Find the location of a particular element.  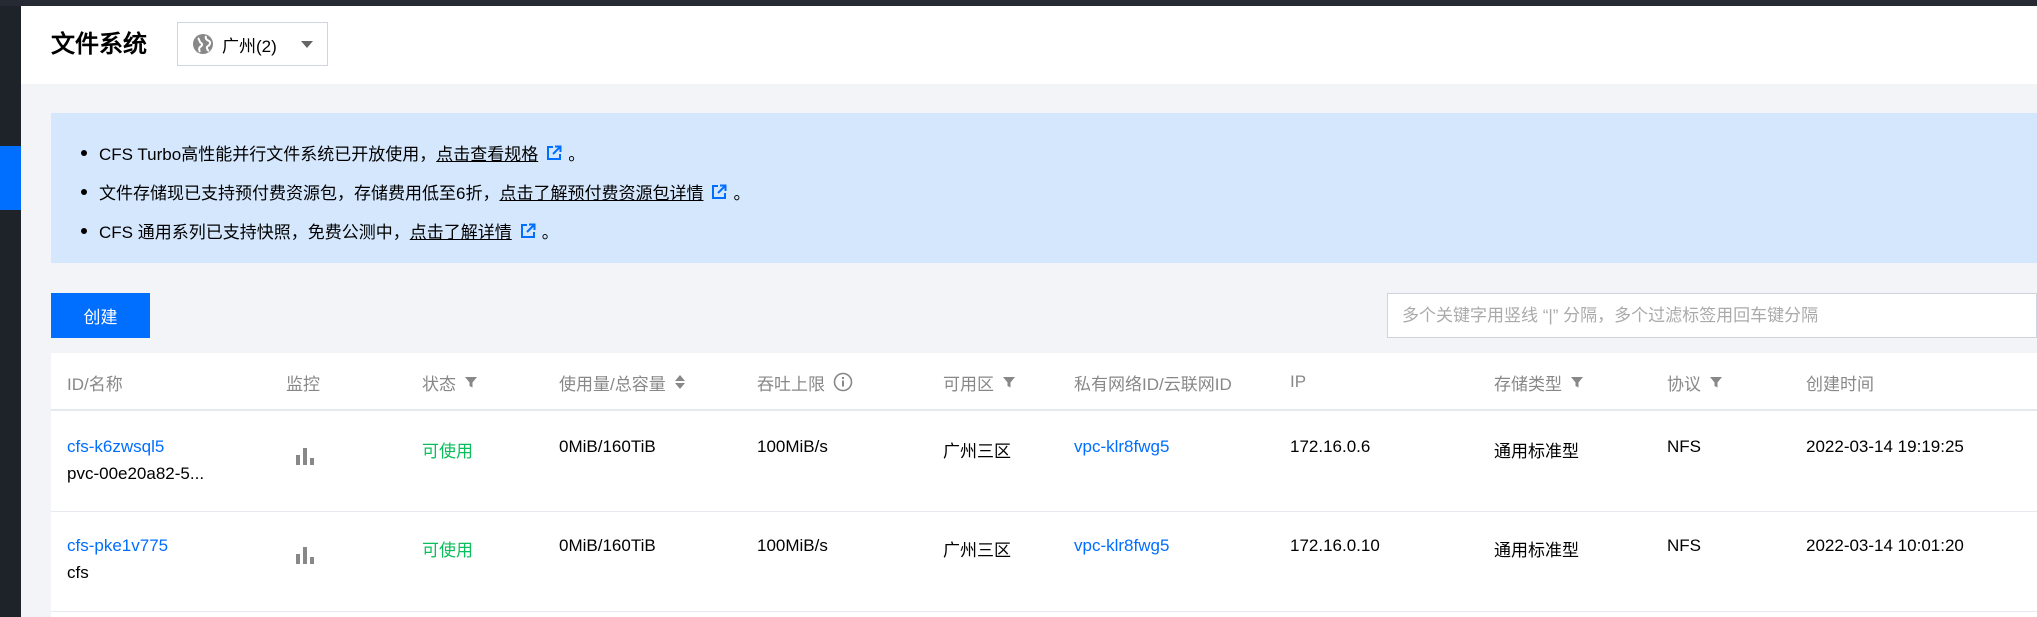

column-header-storage: 存储类型 is located at coordinates (1539, 382).